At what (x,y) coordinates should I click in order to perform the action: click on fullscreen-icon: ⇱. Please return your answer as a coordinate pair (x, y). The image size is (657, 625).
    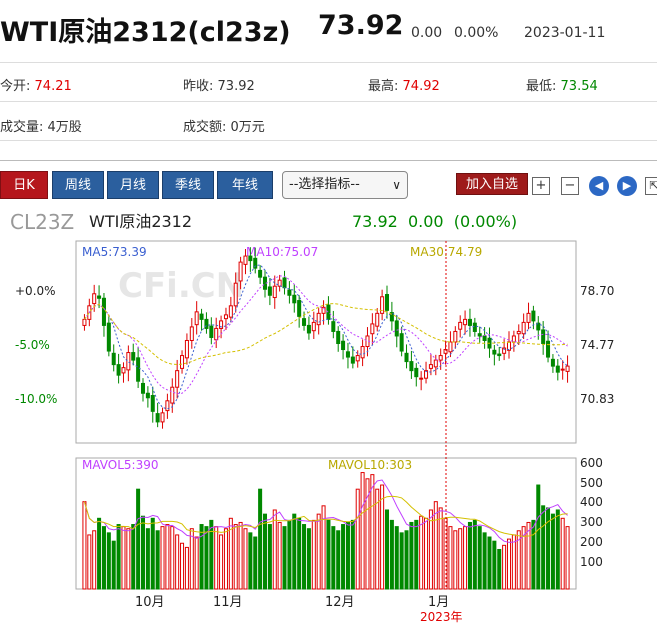
    Looking at the image, I should click on (651, 186).